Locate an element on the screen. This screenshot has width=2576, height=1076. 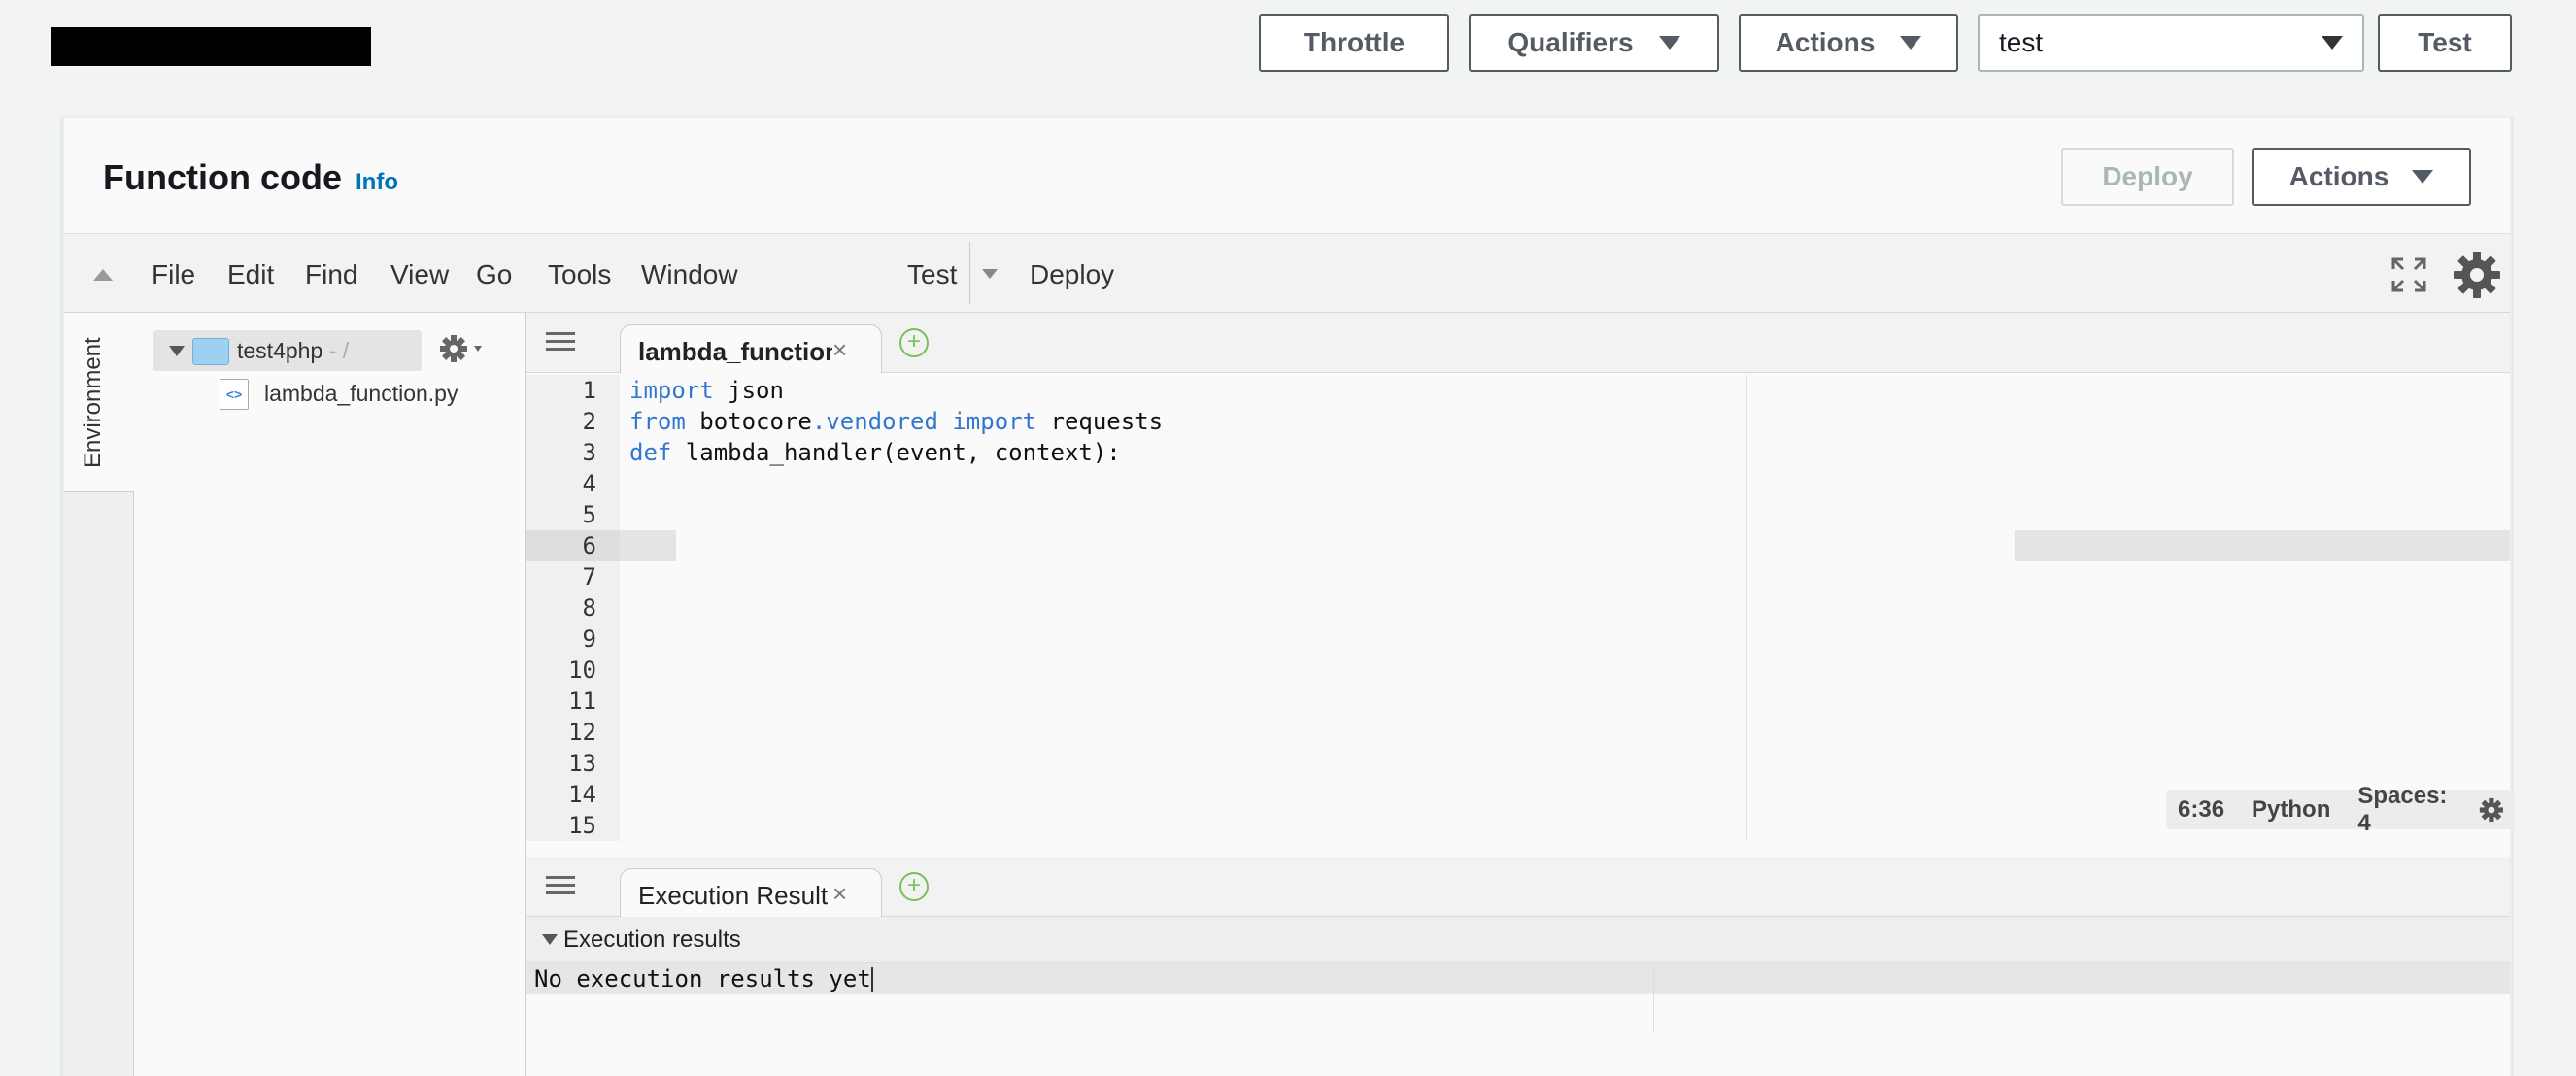
code-keyword: def is located at coordinates (650, 453).